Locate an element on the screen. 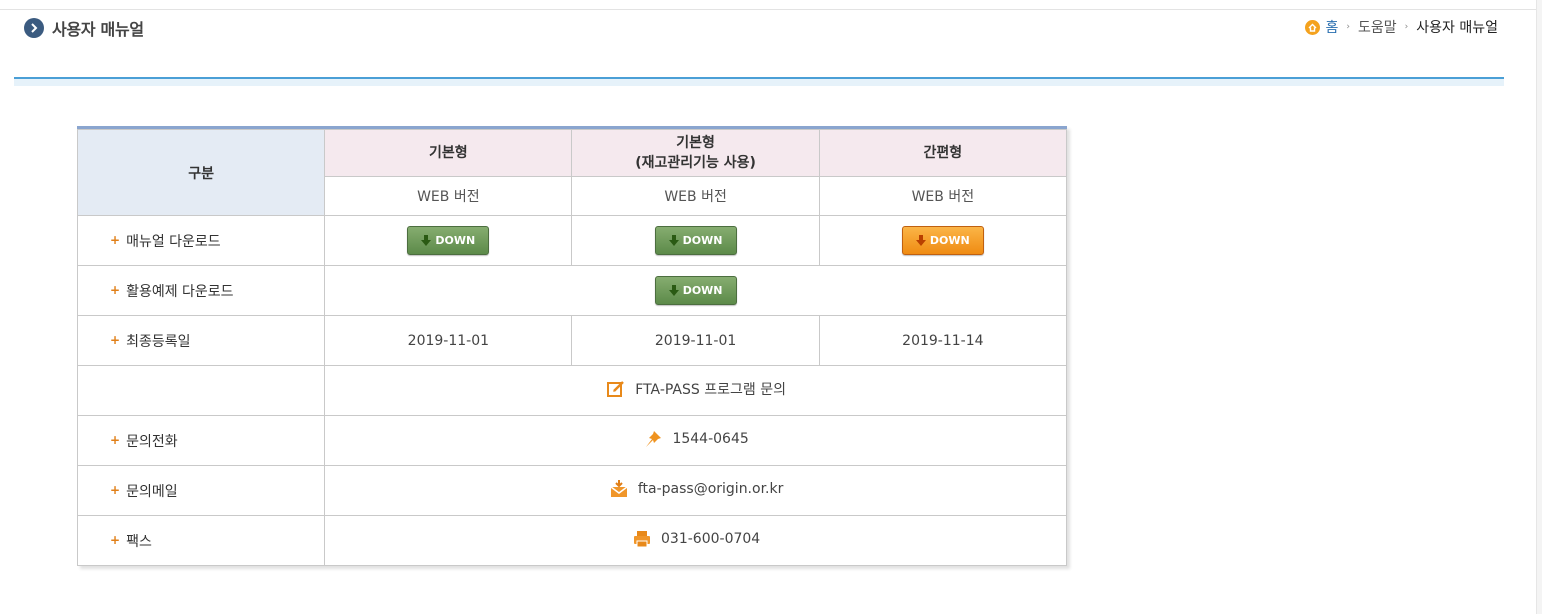  header-divider-shade is located at coordinates (759, 82).